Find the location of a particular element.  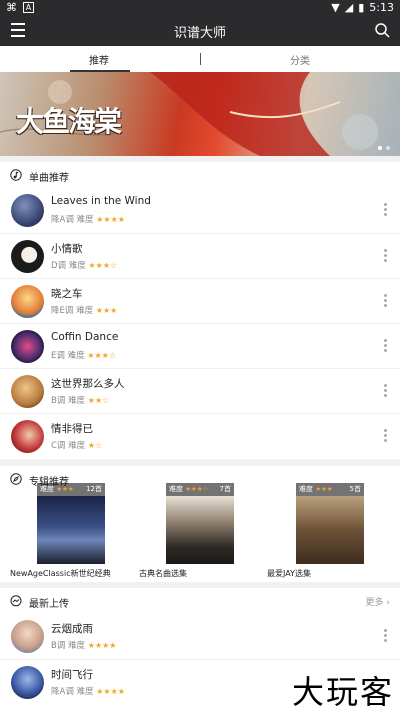

song-title: 这世界那么多人 is located at coordinates (88, 384).